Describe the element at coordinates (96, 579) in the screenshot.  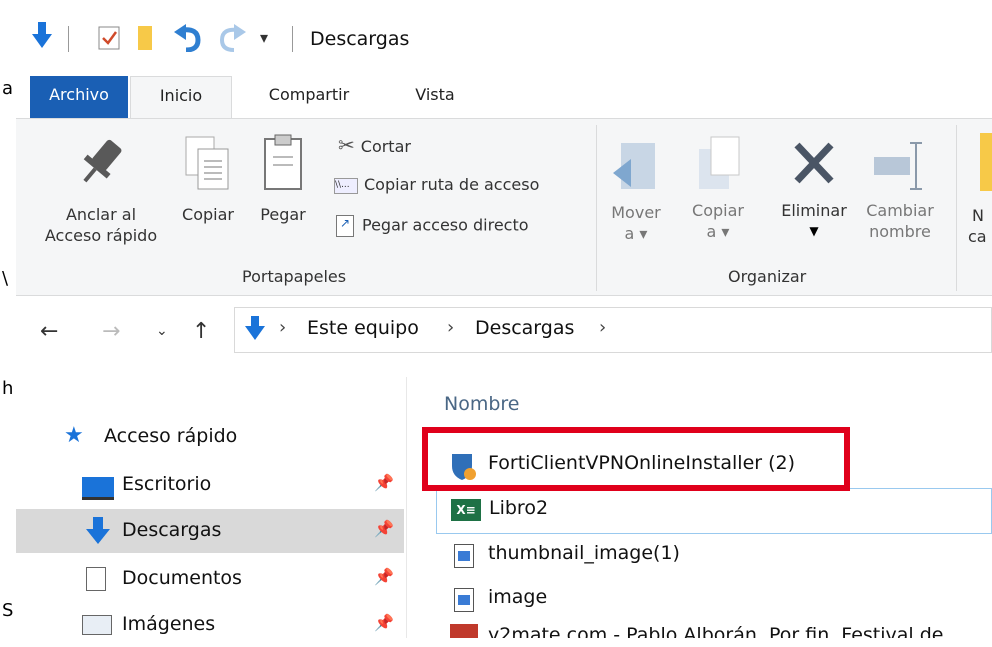
I see `documents-icon` at that location.